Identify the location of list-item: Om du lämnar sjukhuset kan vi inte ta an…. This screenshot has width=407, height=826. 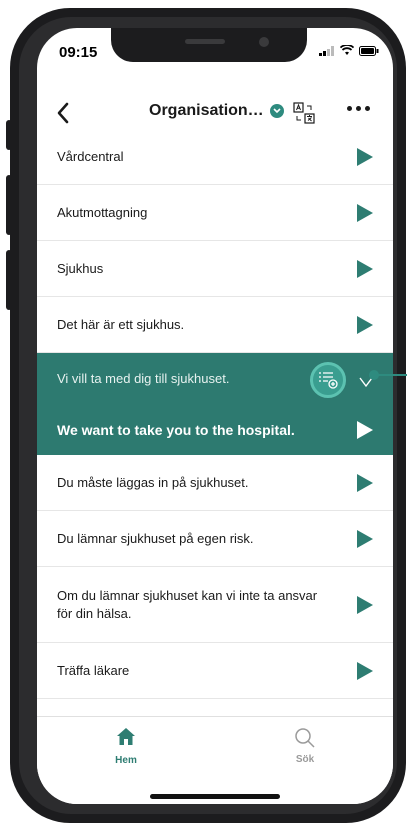
(215, 605).